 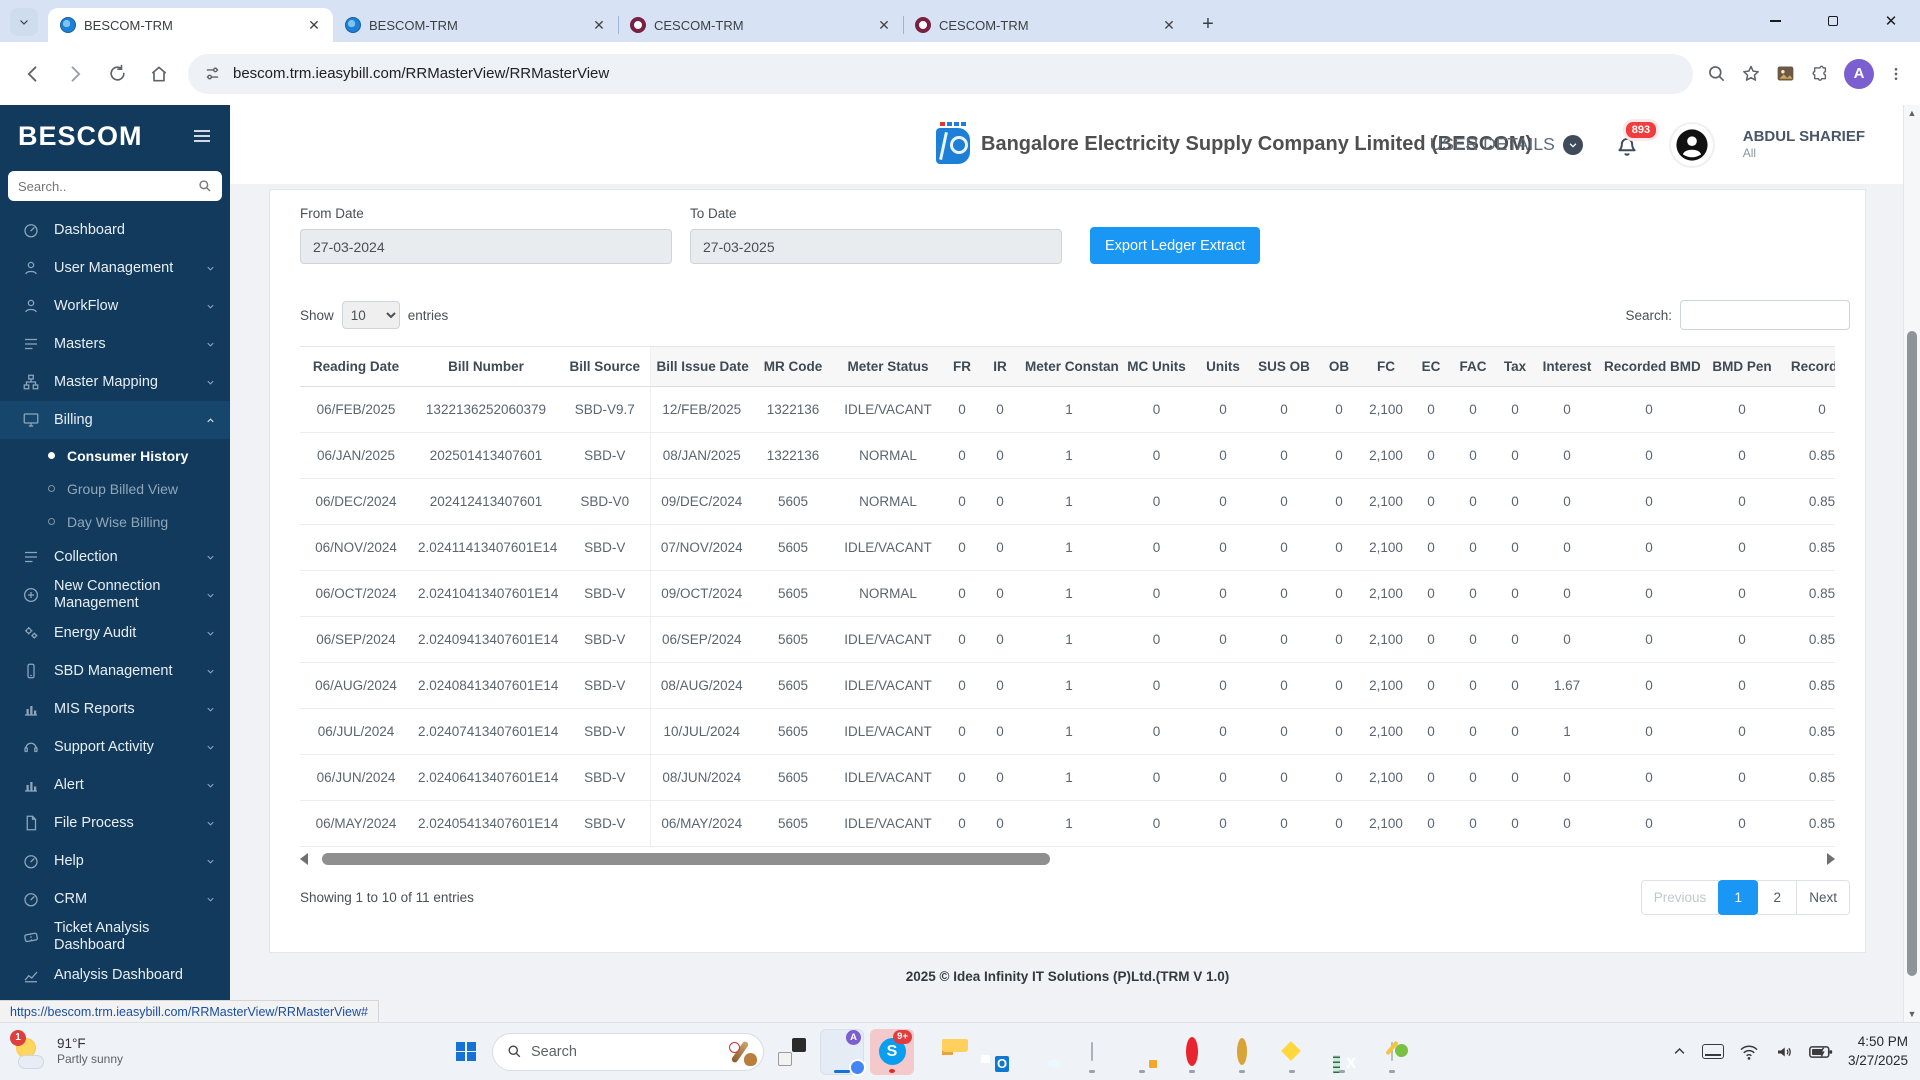 I want to click on horizontal-scroll-thumb, so click(x=686, y=858).